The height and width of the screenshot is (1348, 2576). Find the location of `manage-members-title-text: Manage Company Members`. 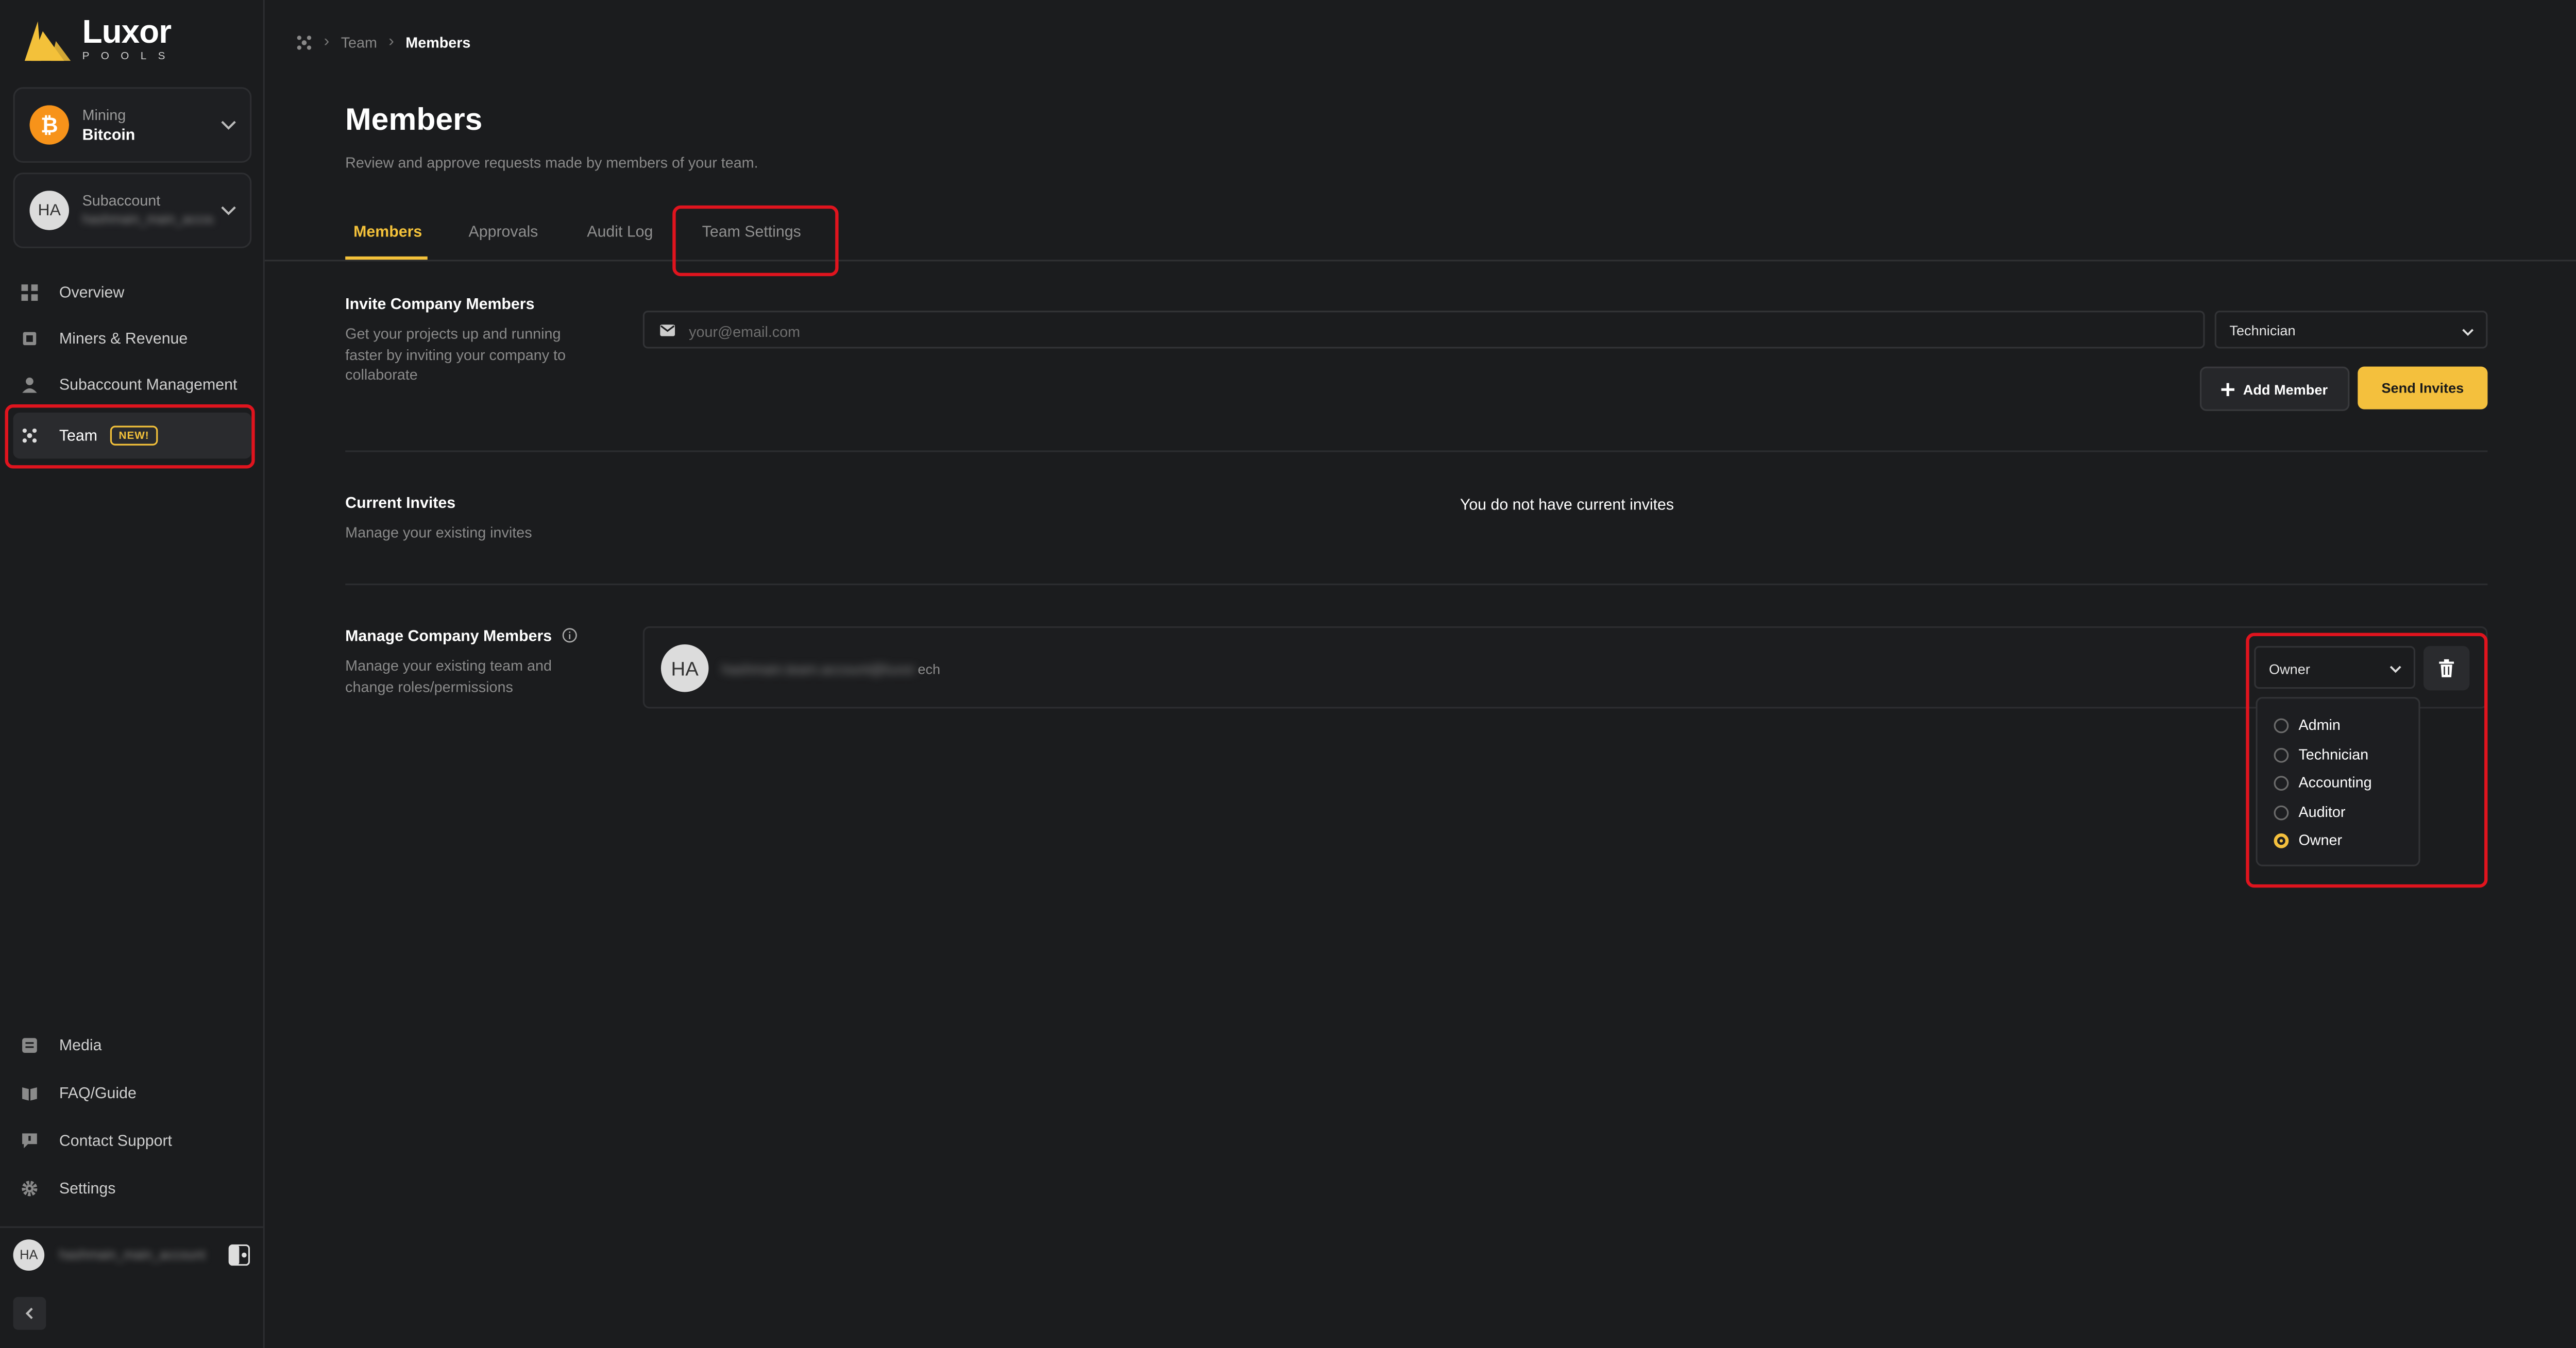

manage-members-title-text: Manage Company Members is located at coordinates (448, 637).